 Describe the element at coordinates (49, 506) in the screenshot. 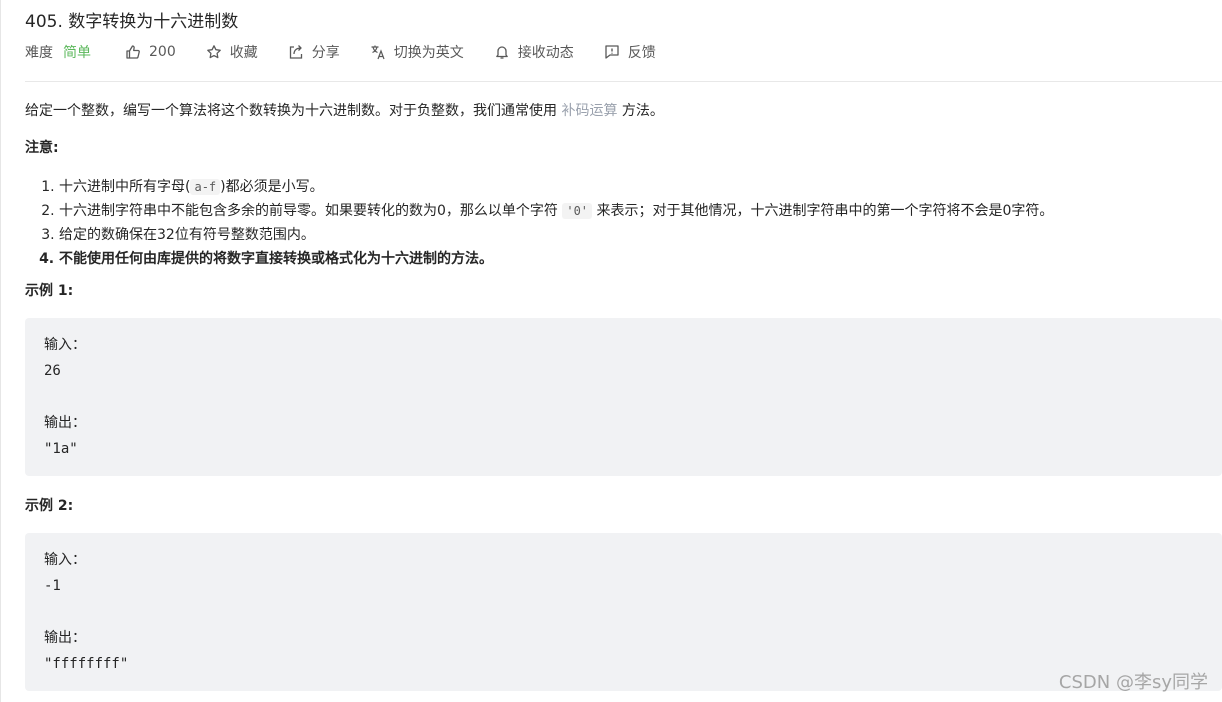

I see `example-2-heading: 示例 2:` at that location.